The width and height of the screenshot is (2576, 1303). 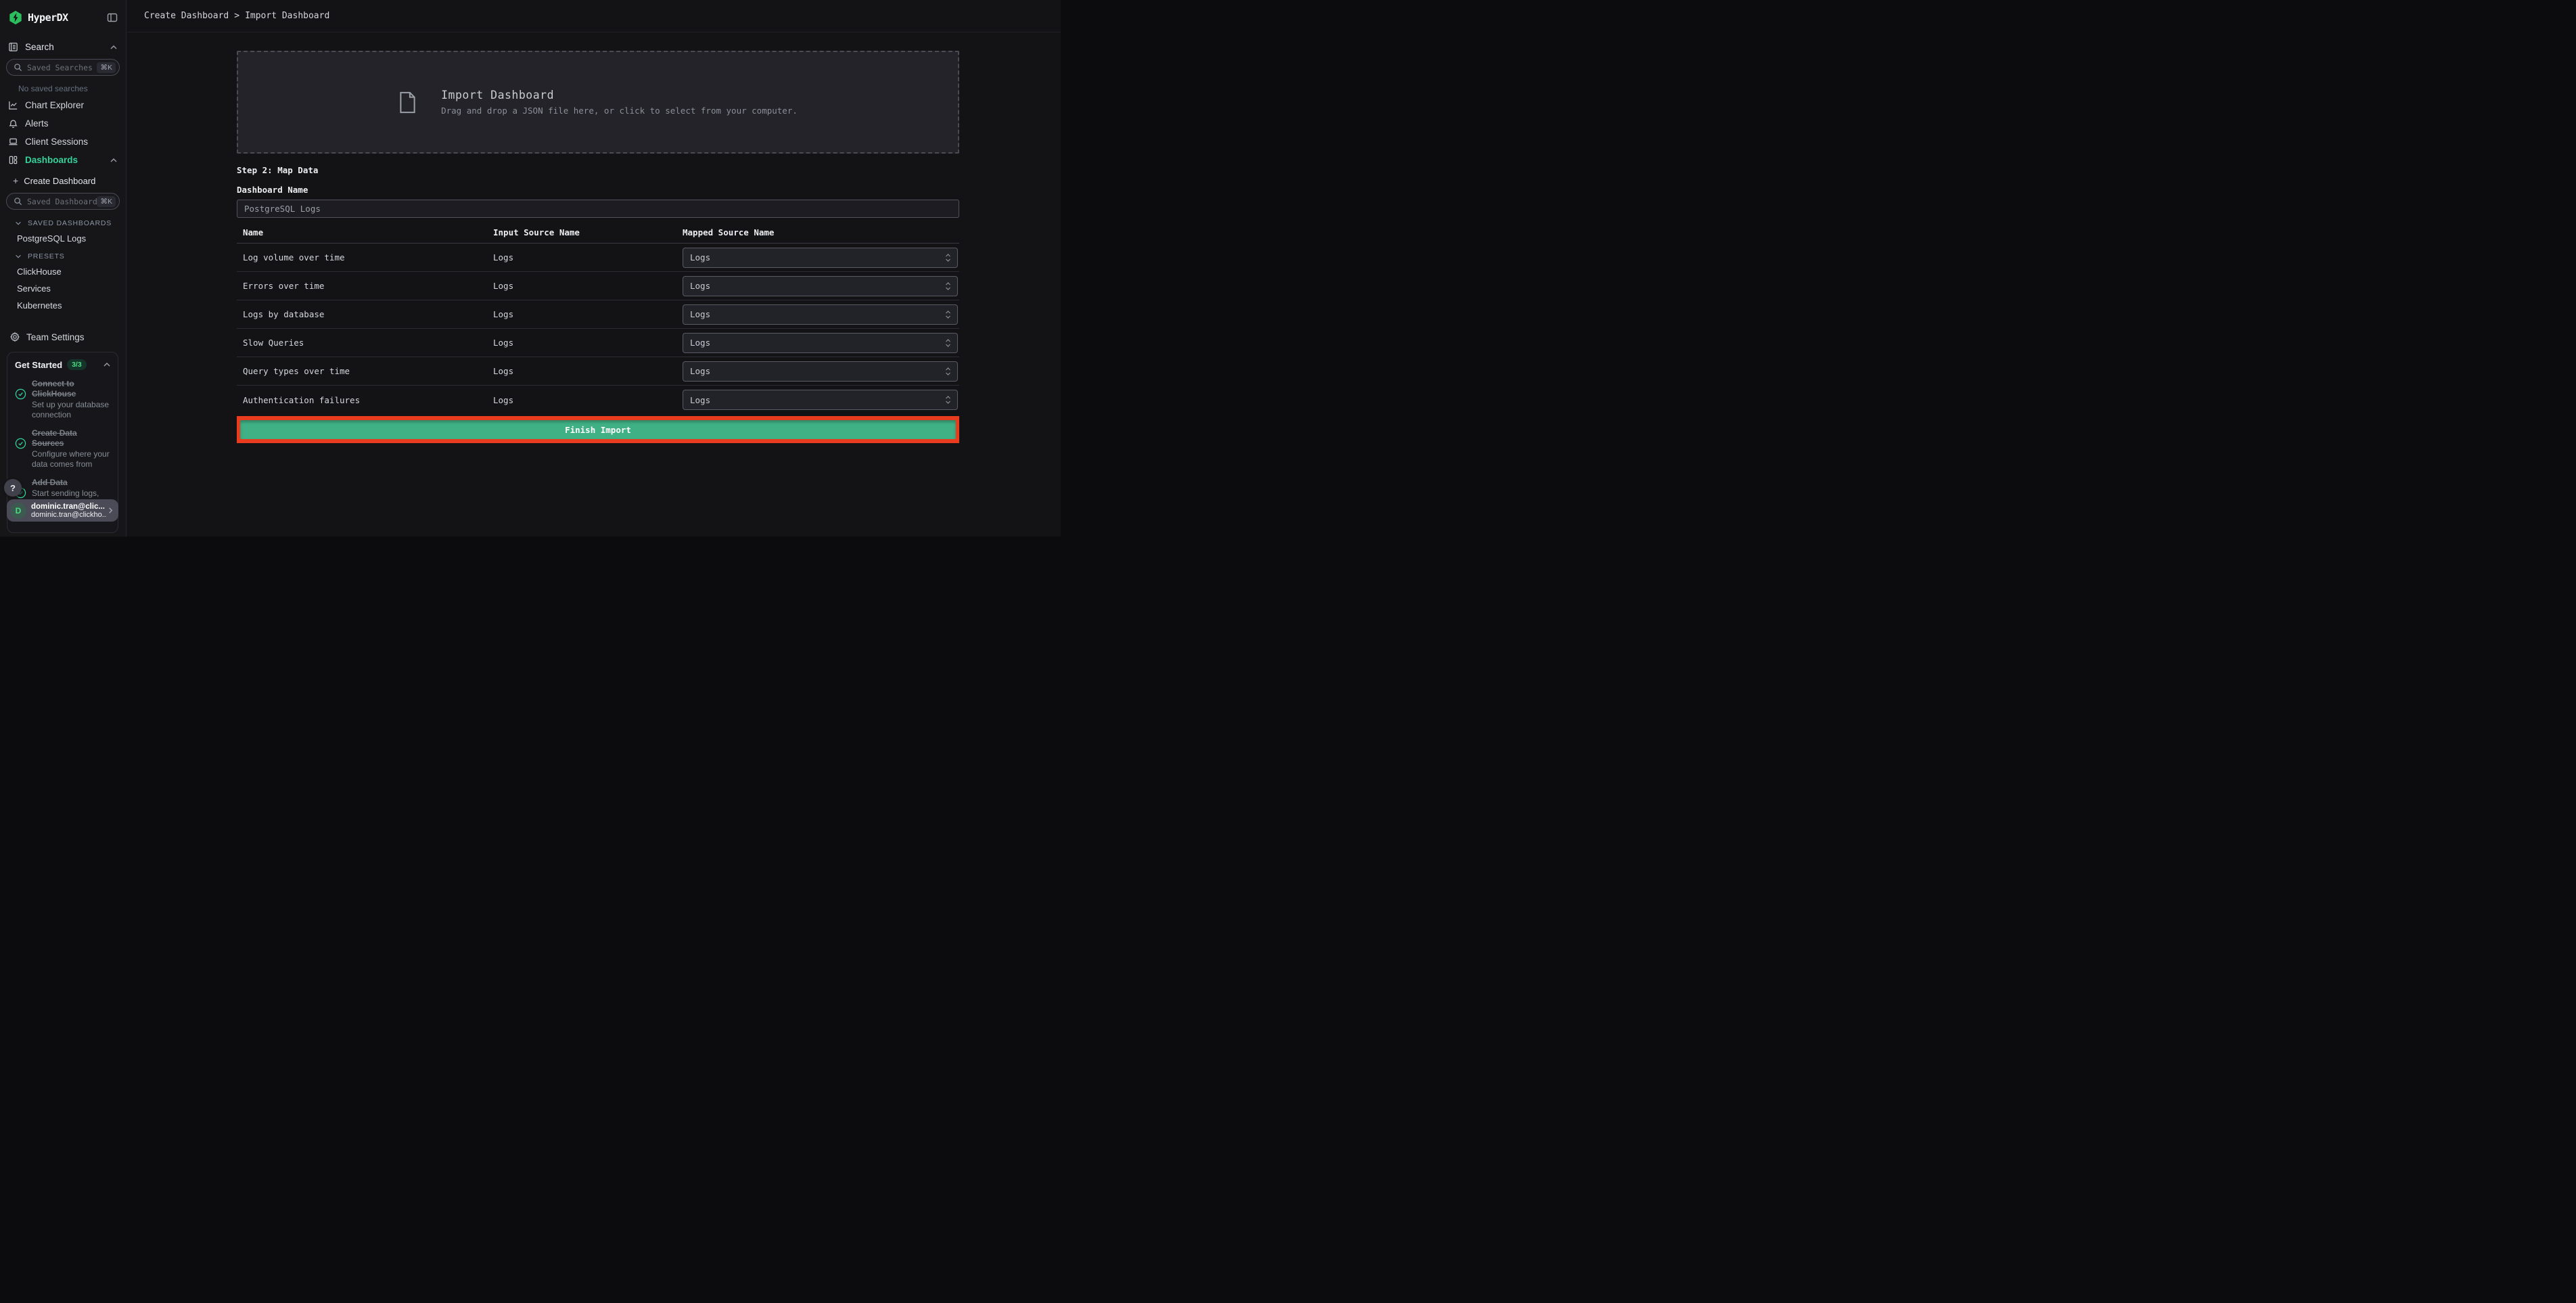 What do you see at coordinates (63, 305) in the screenshot?
I see `preset-item-kubernetes: Kubernetes` at bounding box center [63, 305].